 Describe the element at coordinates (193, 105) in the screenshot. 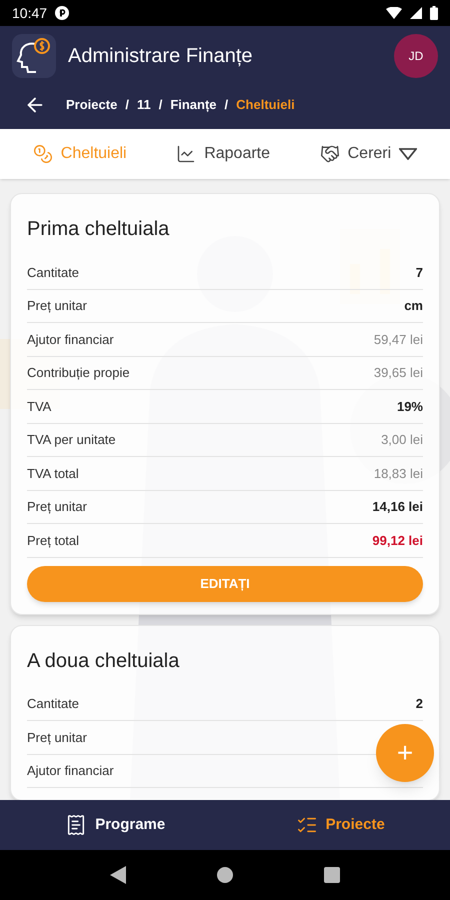

I see `breadcrumb-item: Finanțe` at that location.